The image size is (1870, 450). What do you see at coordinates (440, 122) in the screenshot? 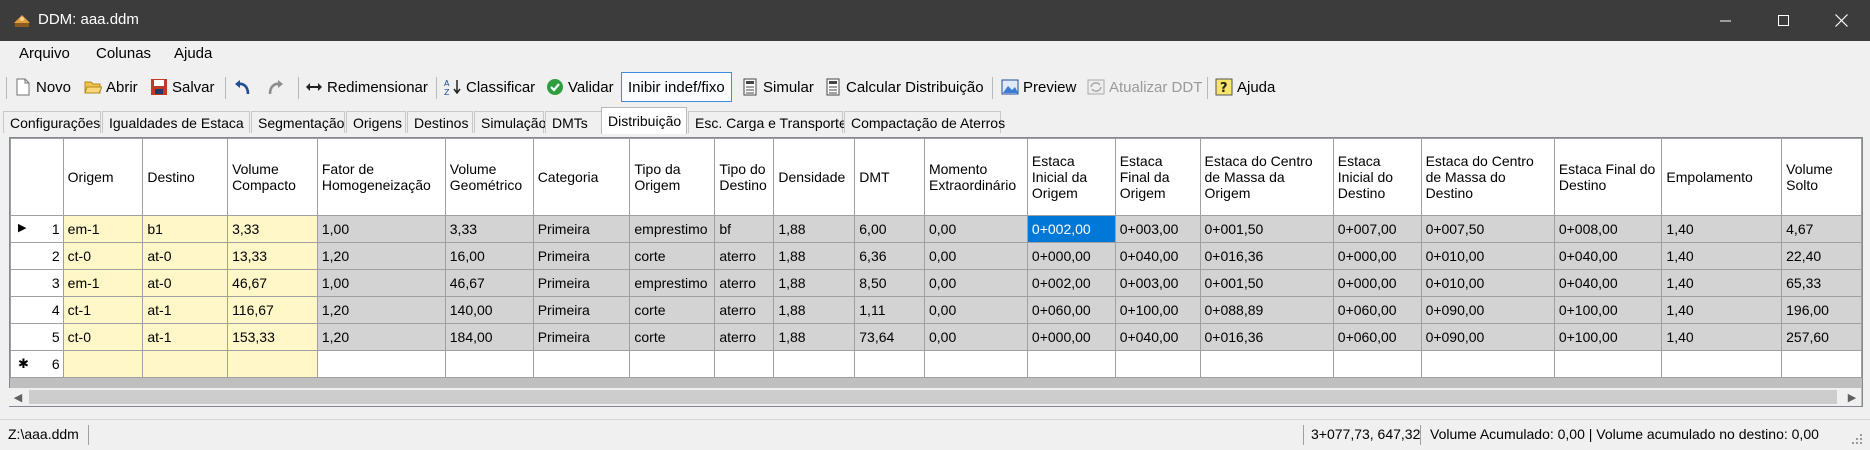
I see `tab-destinos: Destinos` at bounding box center [440, 122].